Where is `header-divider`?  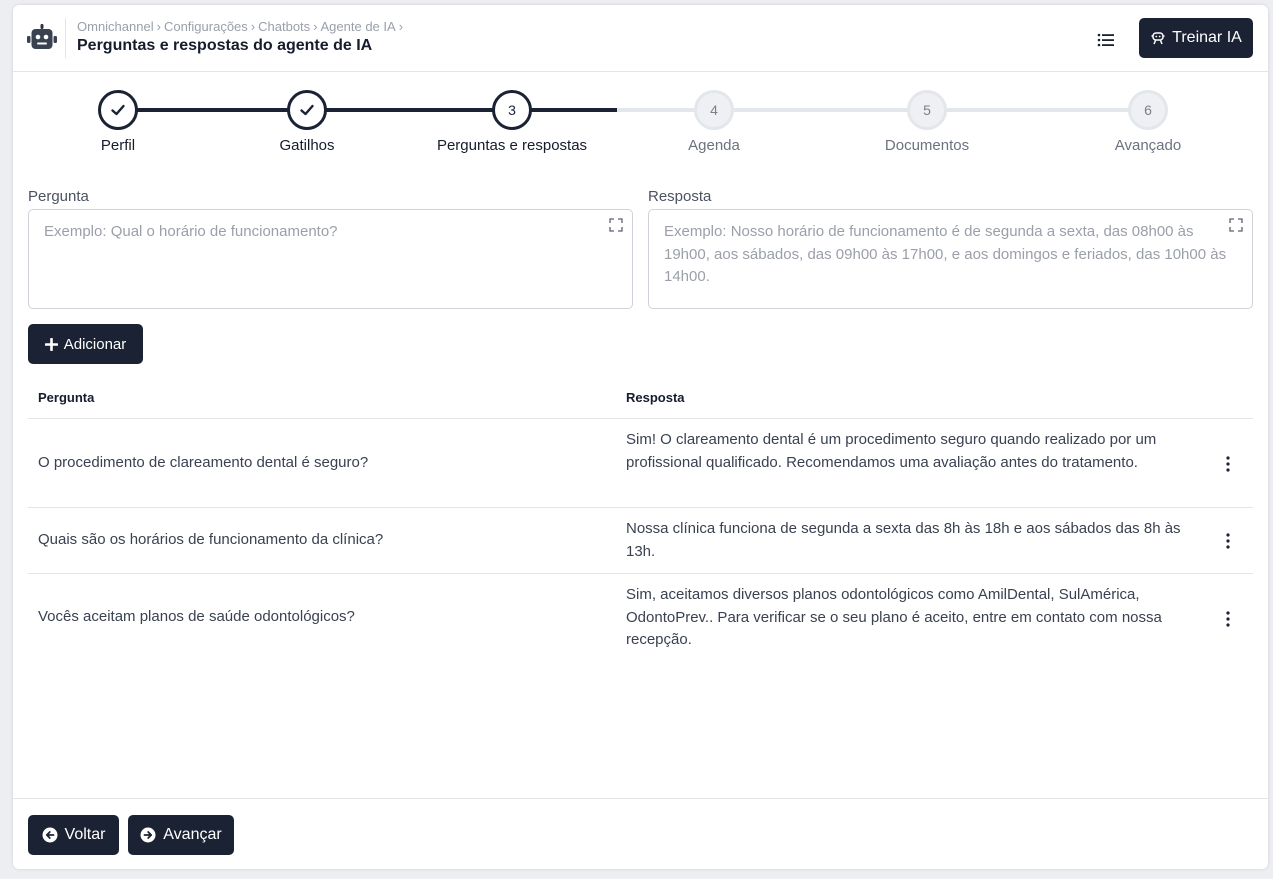 header-divider is located at coordinates (65, 38).